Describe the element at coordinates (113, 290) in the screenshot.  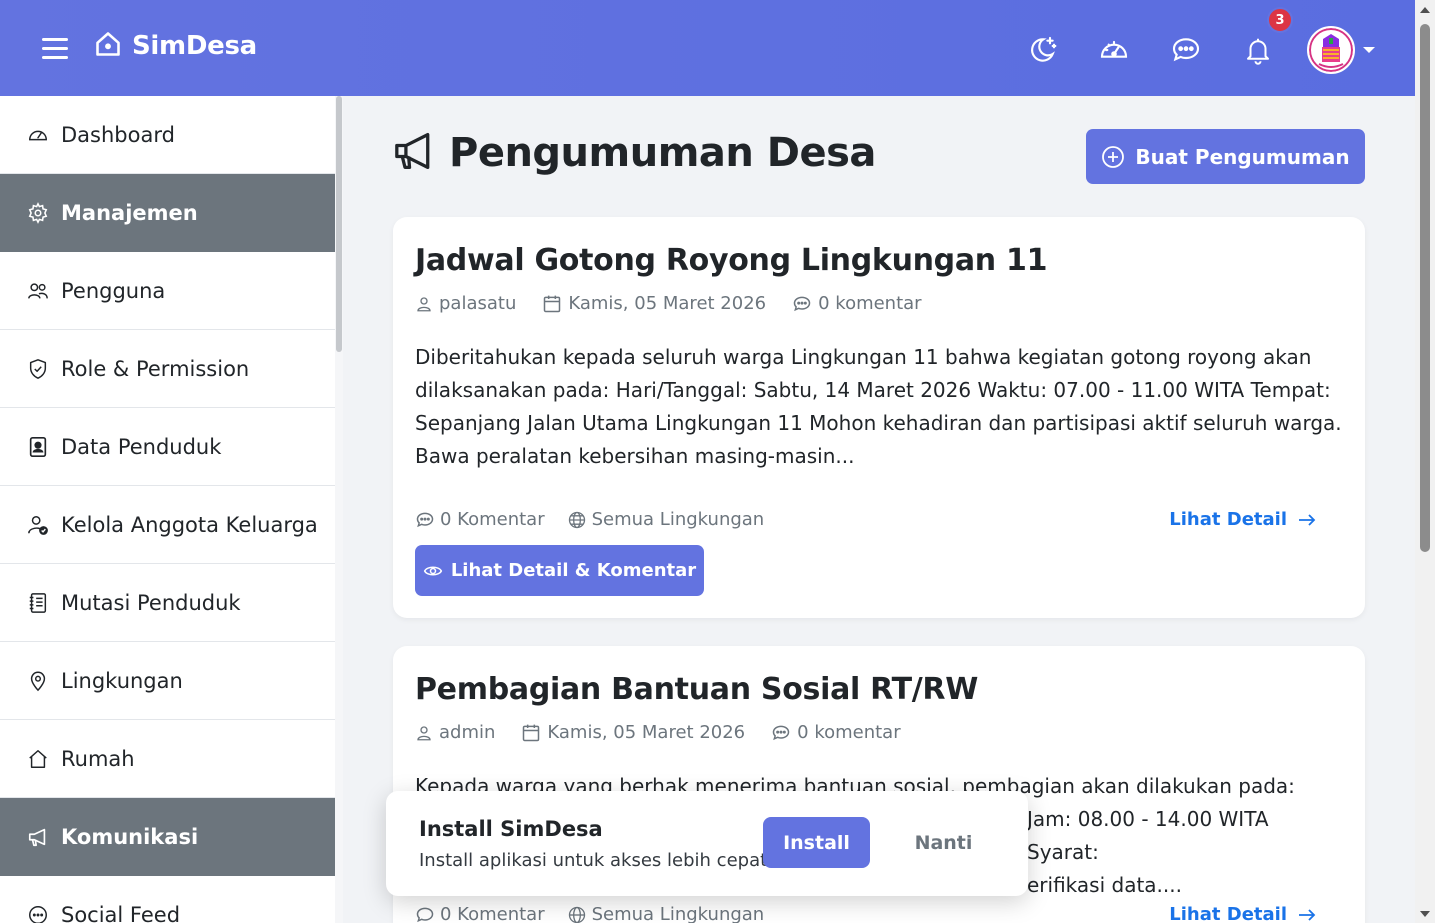
I see `sidebar-item-label: Pengguna` at that location.